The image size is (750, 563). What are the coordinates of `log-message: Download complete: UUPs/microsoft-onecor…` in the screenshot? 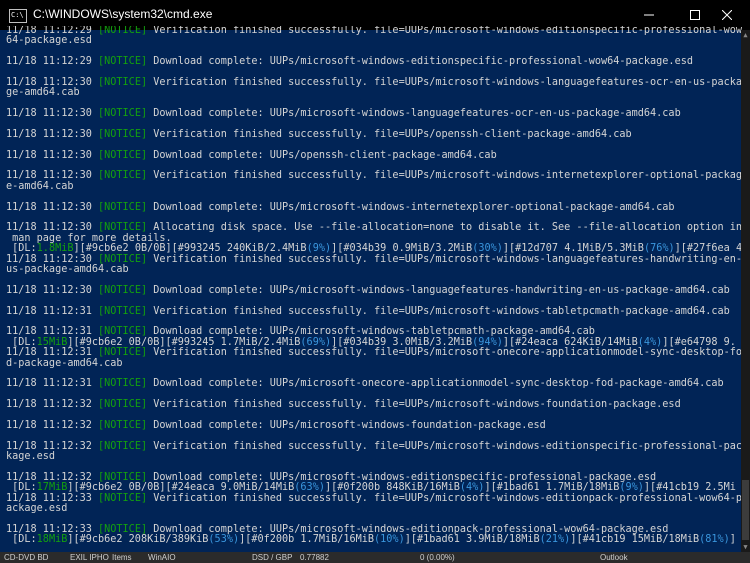 It's located at (435, 384).